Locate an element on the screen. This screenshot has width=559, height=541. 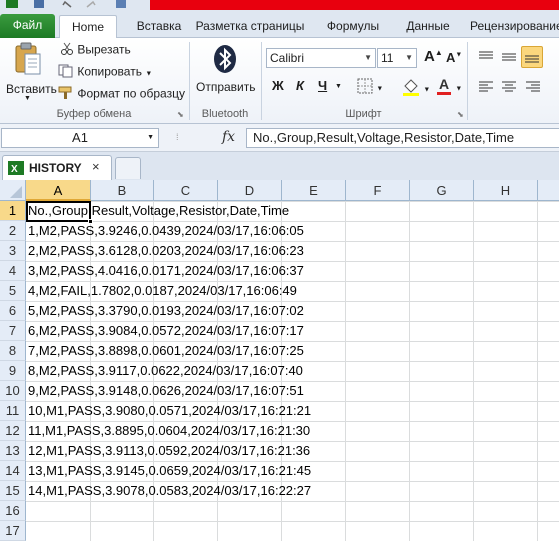
bluetooth-send-button: Отправить is located at coordinates (225, 73).